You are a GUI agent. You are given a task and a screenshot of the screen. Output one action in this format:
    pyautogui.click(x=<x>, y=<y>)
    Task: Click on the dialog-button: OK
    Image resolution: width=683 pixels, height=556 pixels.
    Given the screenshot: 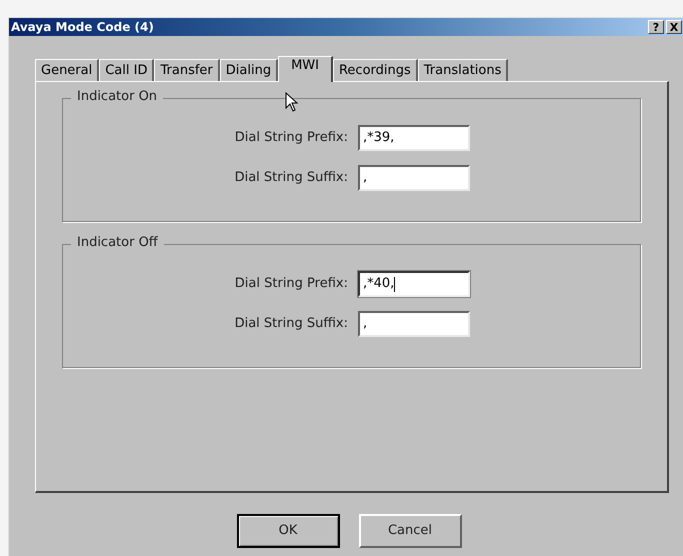 What is the action you would take?
    pyautogui.click(x=288, y=531)
    